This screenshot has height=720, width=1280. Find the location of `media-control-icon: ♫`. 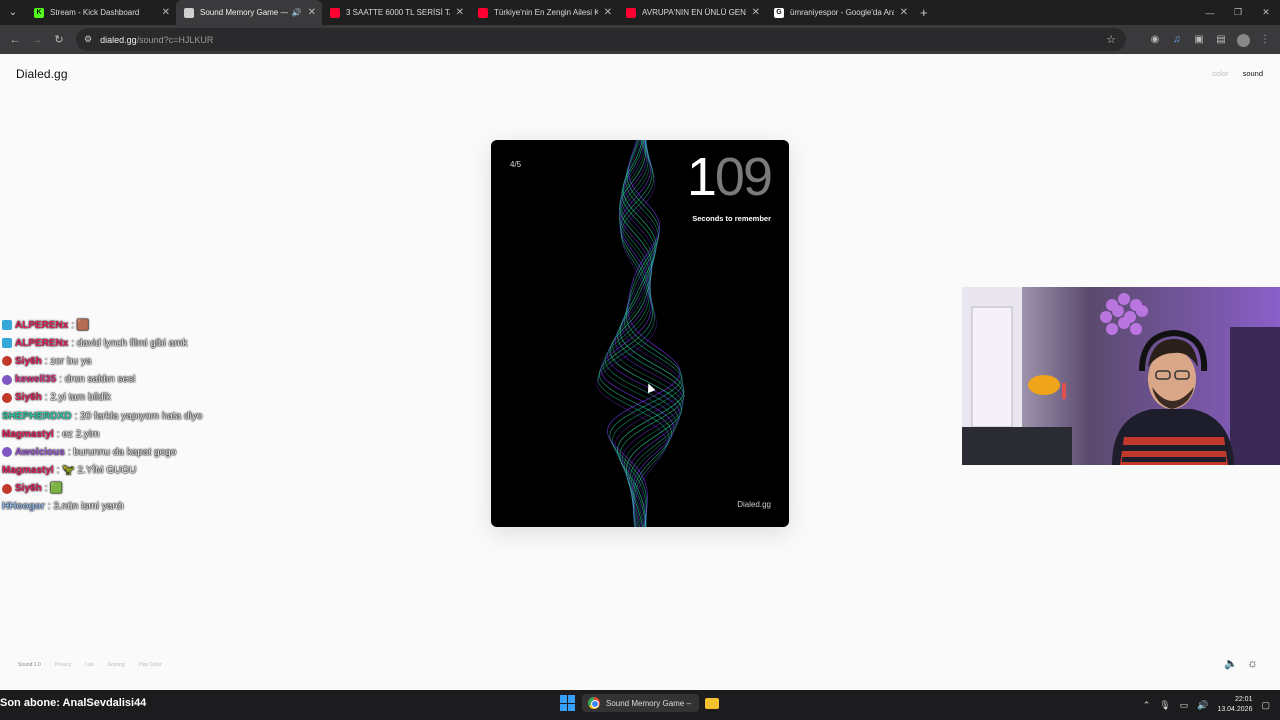

media-control-icon: ♫ is located at coordinates (1177, 39).